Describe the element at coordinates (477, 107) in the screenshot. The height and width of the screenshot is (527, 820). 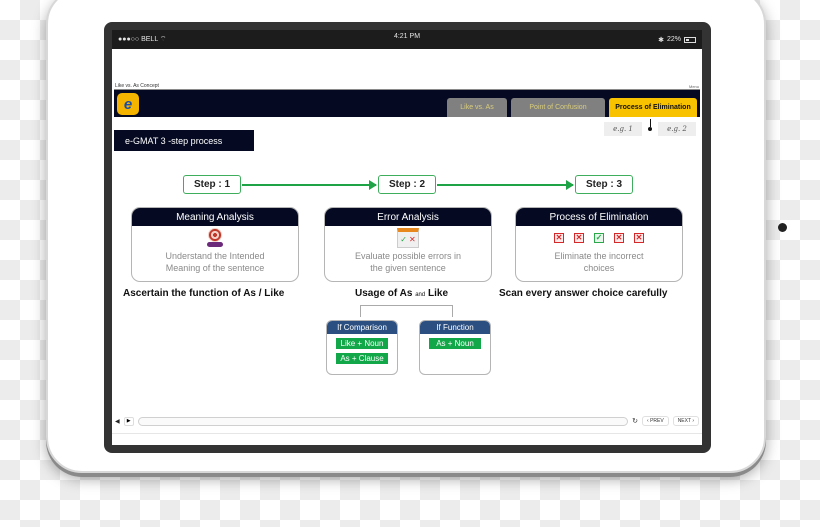
I see `tab-like-vs-as: Like vs. As` at that location.